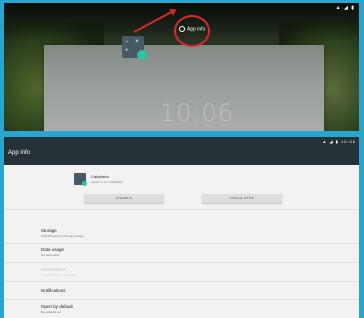 This screenshot has height=318, width=364. Describe the element at coordinates (127, 42) in the screenshot. I see `minus-symbol: −` at that location.